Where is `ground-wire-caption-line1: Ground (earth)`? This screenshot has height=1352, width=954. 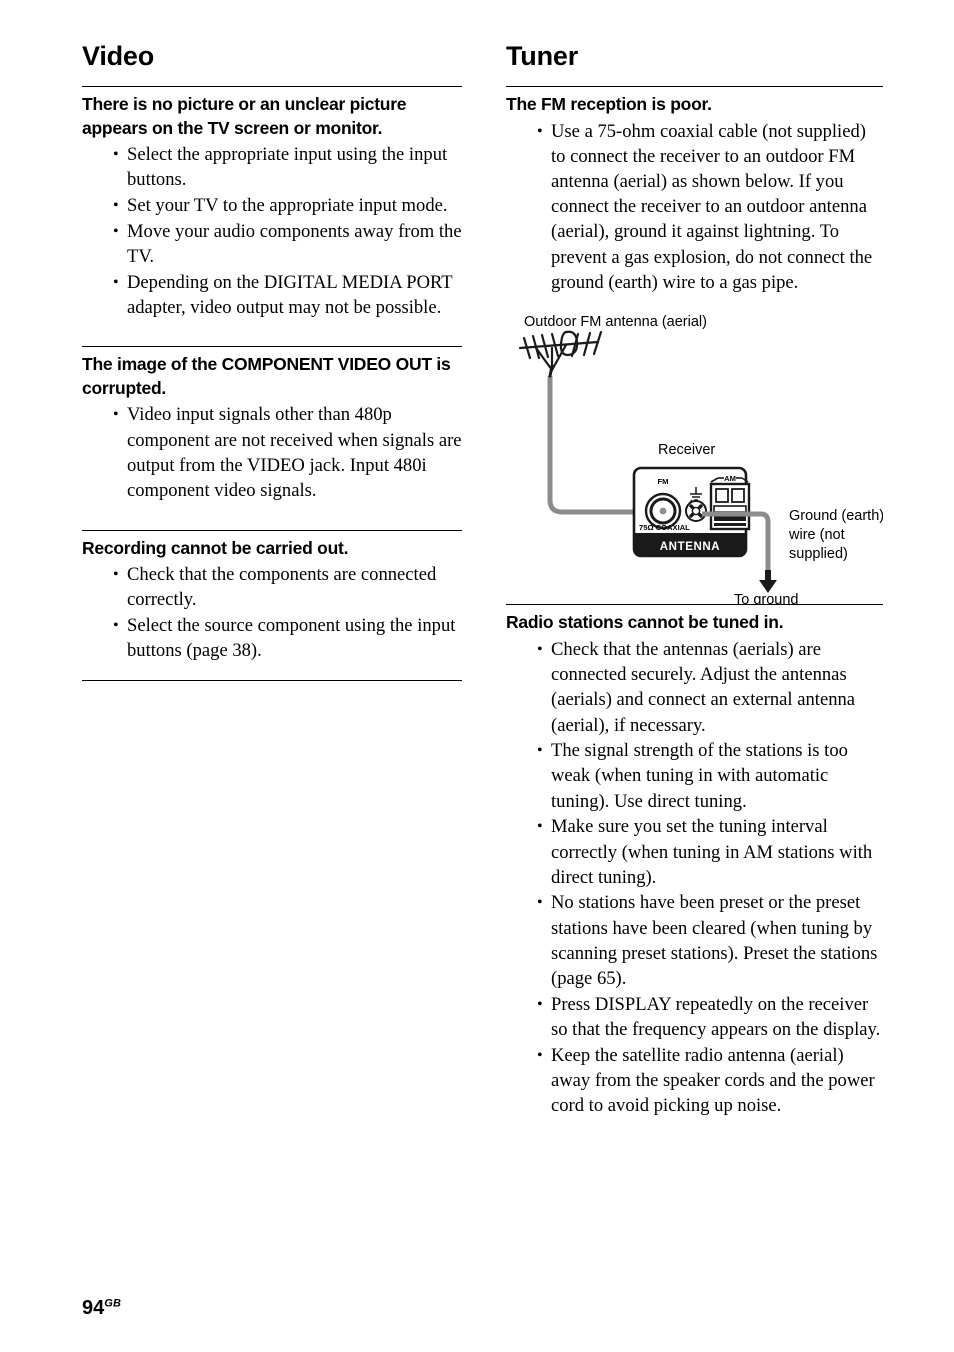
ground-wire-caption-line1: Ground (earth) is located at coordinates (836, 516).